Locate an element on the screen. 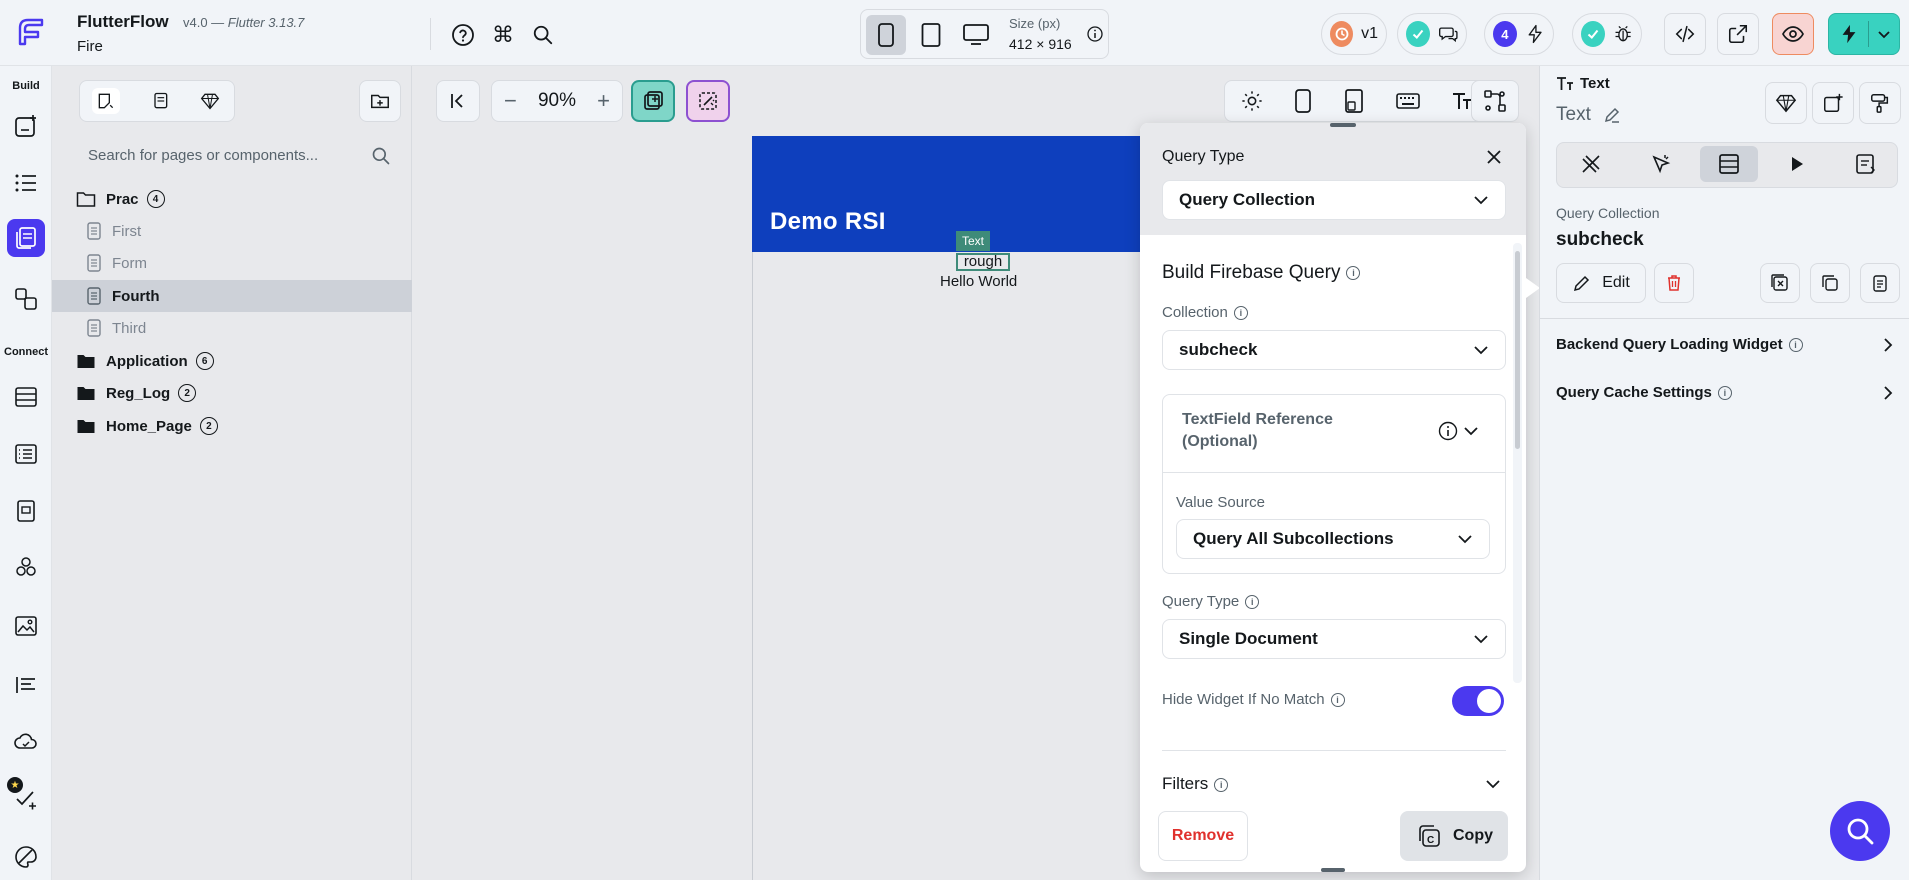 The width and height of the screenshot is (1909, 880). flutterflow-logo-icon is located at coordinates (30, 32).